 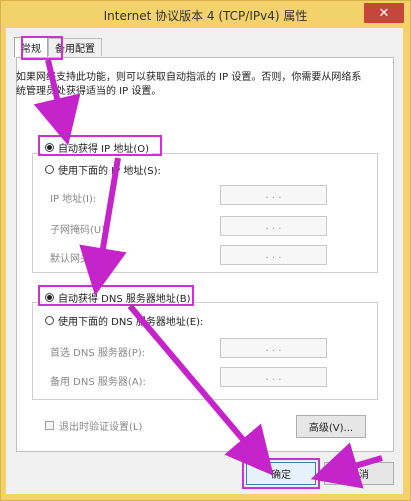 I want to click on tab-alternate-config: 备用配置, so click(x=75, y=47).